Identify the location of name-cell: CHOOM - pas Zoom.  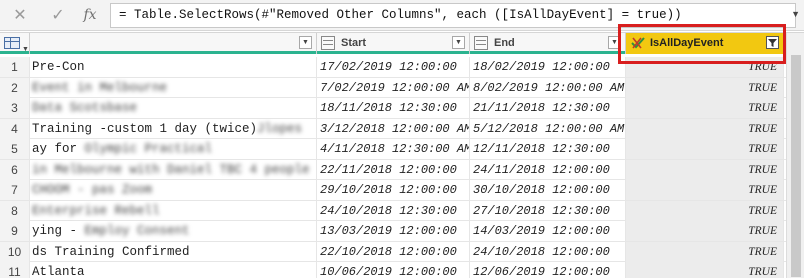
(173, 190).